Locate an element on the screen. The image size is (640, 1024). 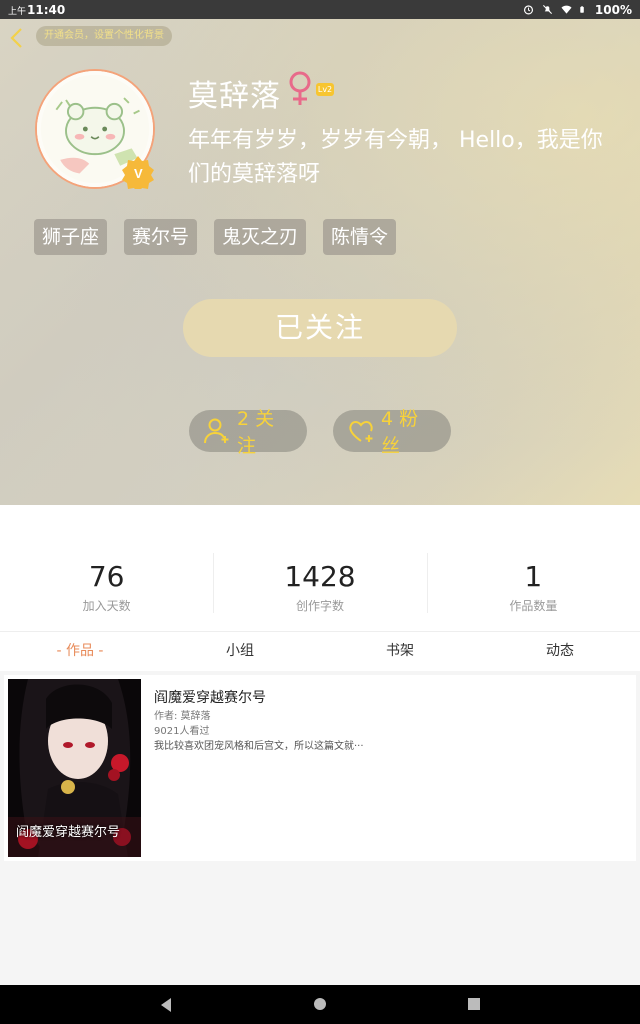
stat-value: 76 is located at coordinates (106, 576).